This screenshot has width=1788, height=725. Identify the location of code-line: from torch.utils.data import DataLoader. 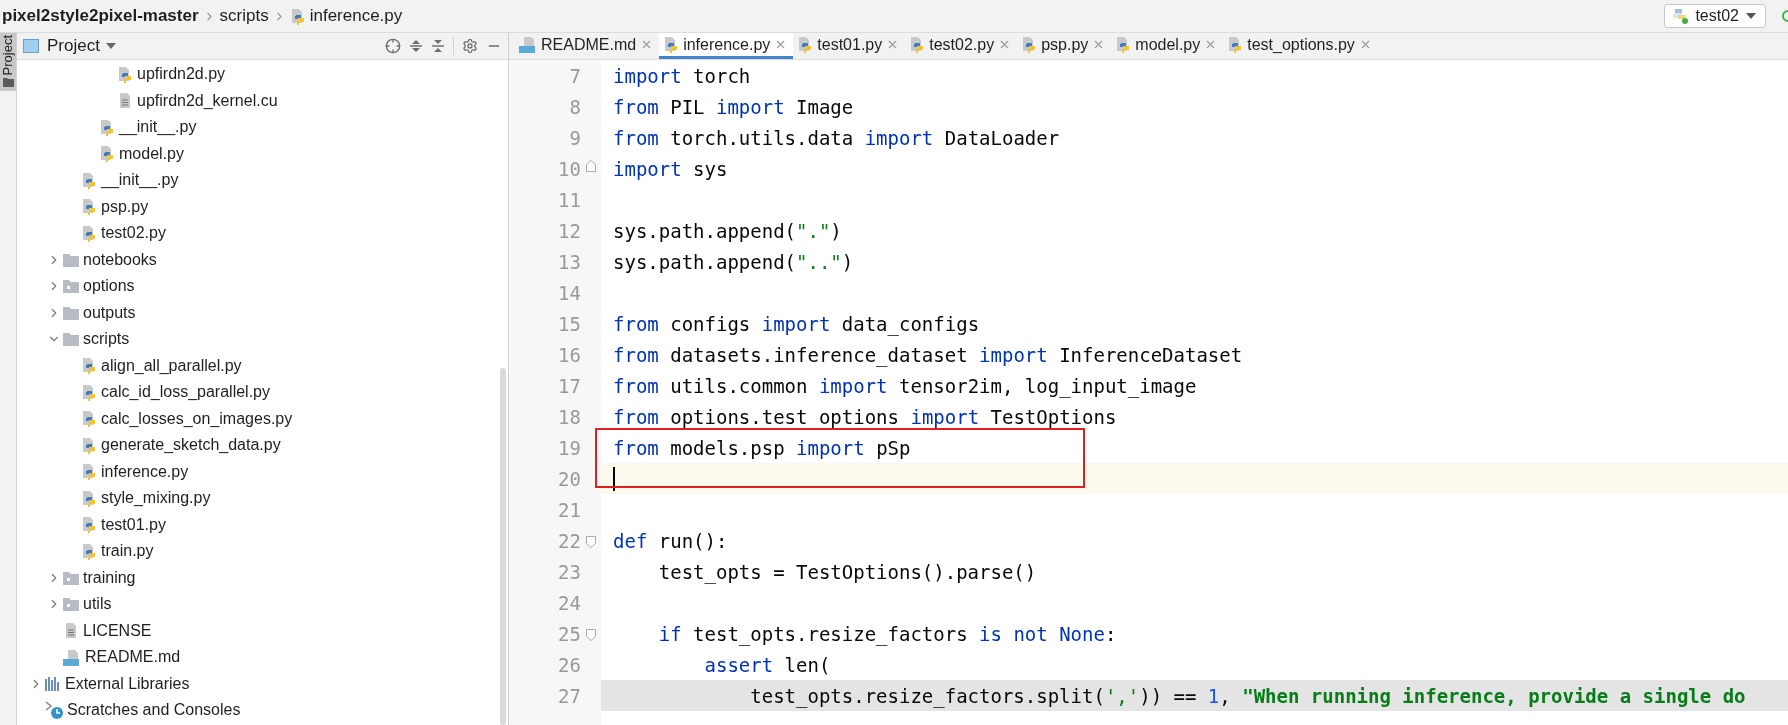
(836, 137).